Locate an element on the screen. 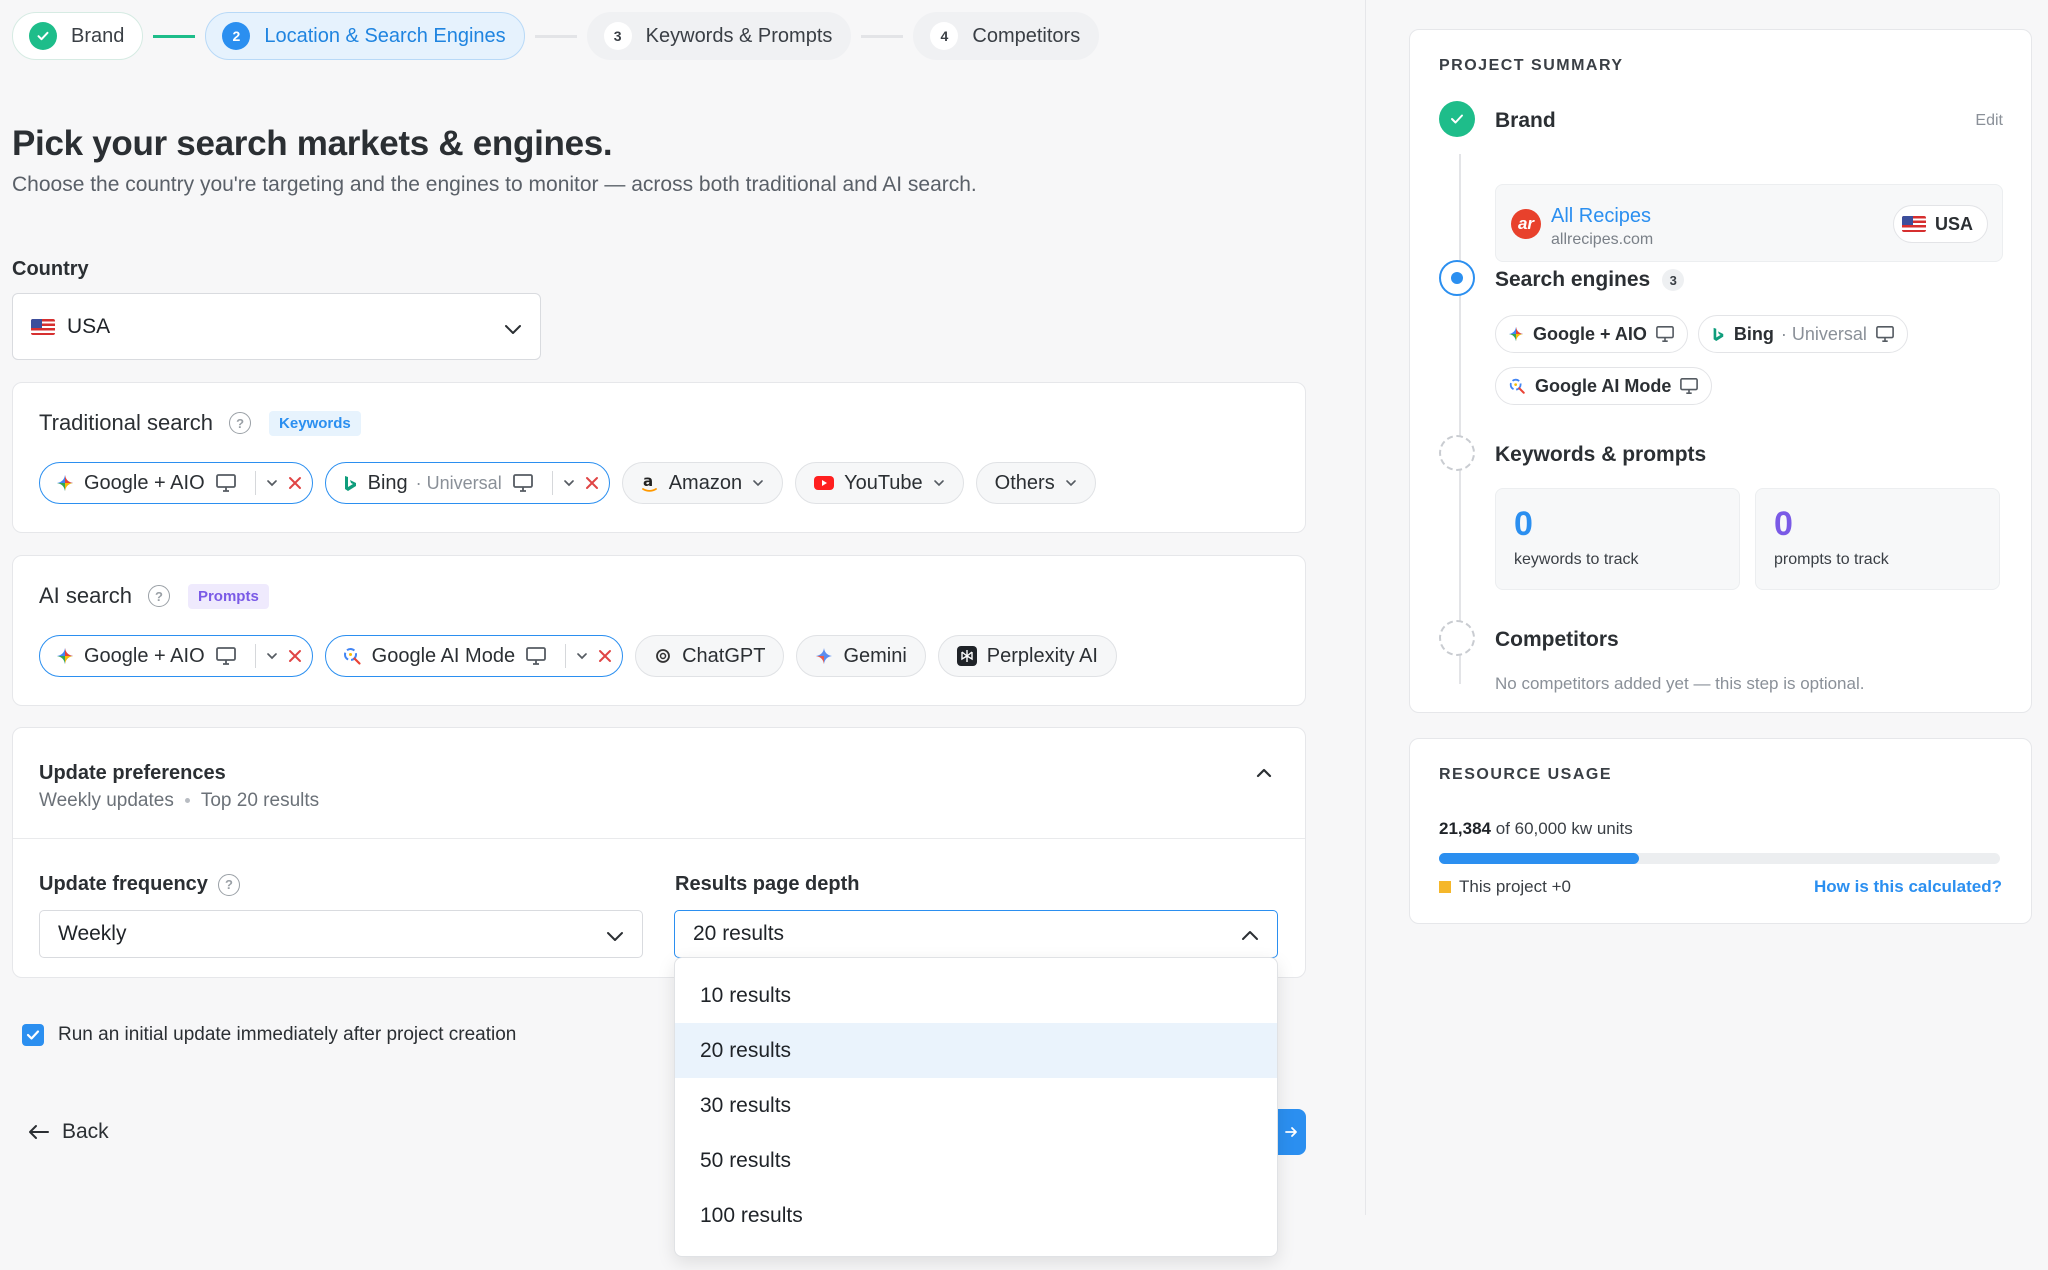 The height and width of the screenshot is (1270, 2048). country-pill: USA is located at coordinates (1940, 224).